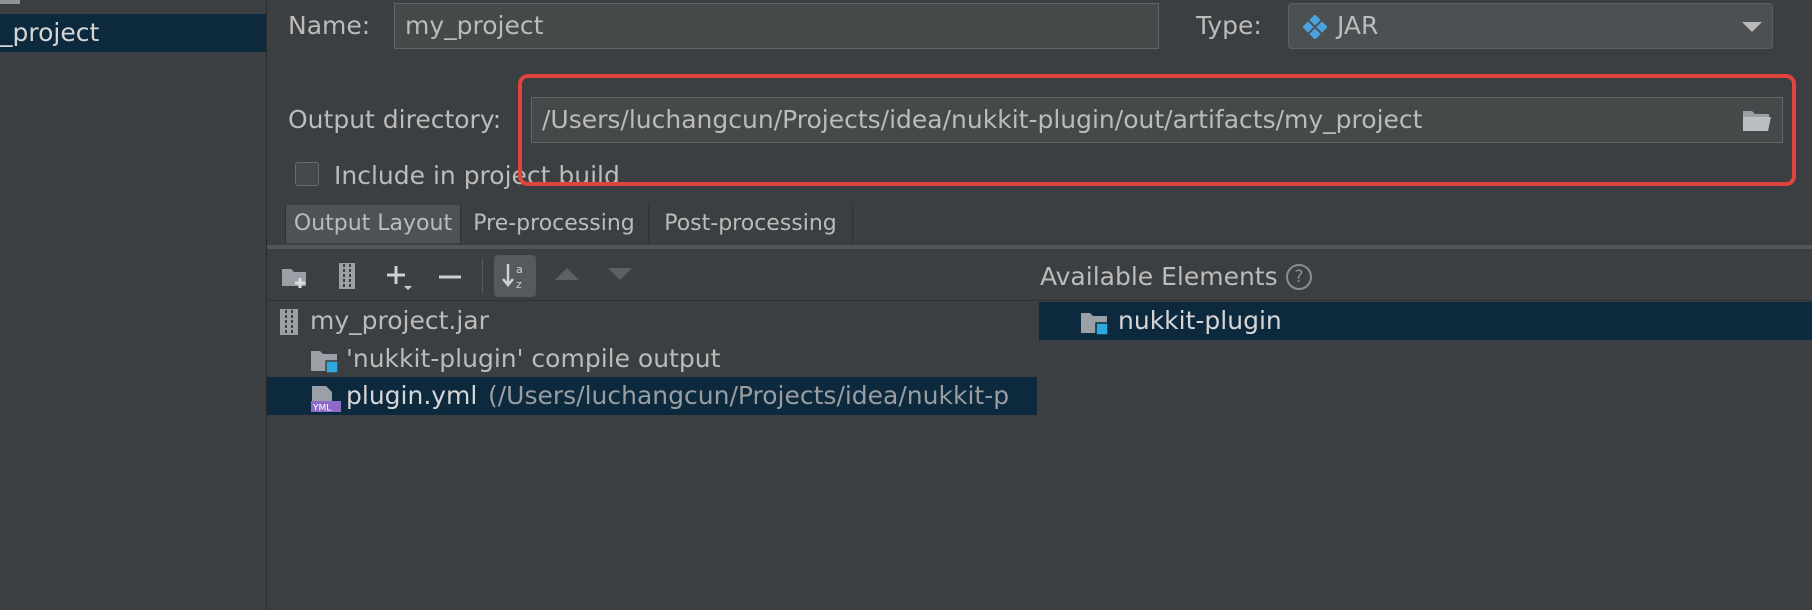  Describe the element at coordinates (1530, 26) in the screenshot. I see `type-dropdown: JAR` at that location.